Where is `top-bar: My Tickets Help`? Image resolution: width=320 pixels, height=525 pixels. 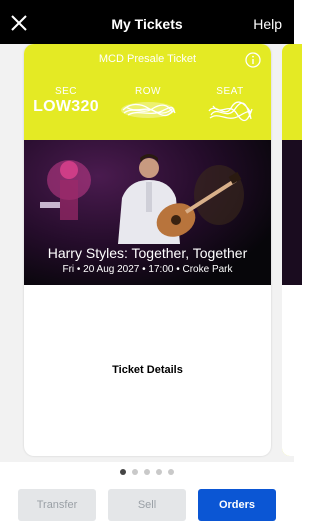 top-bar: My Tickets Help is located at coordinates (147, 22).